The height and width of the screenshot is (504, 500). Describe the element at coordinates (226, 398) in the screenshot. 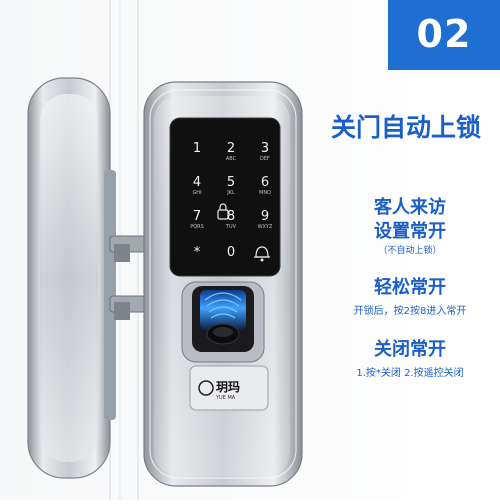

I see `brand-sub: YUE MA` at that location.